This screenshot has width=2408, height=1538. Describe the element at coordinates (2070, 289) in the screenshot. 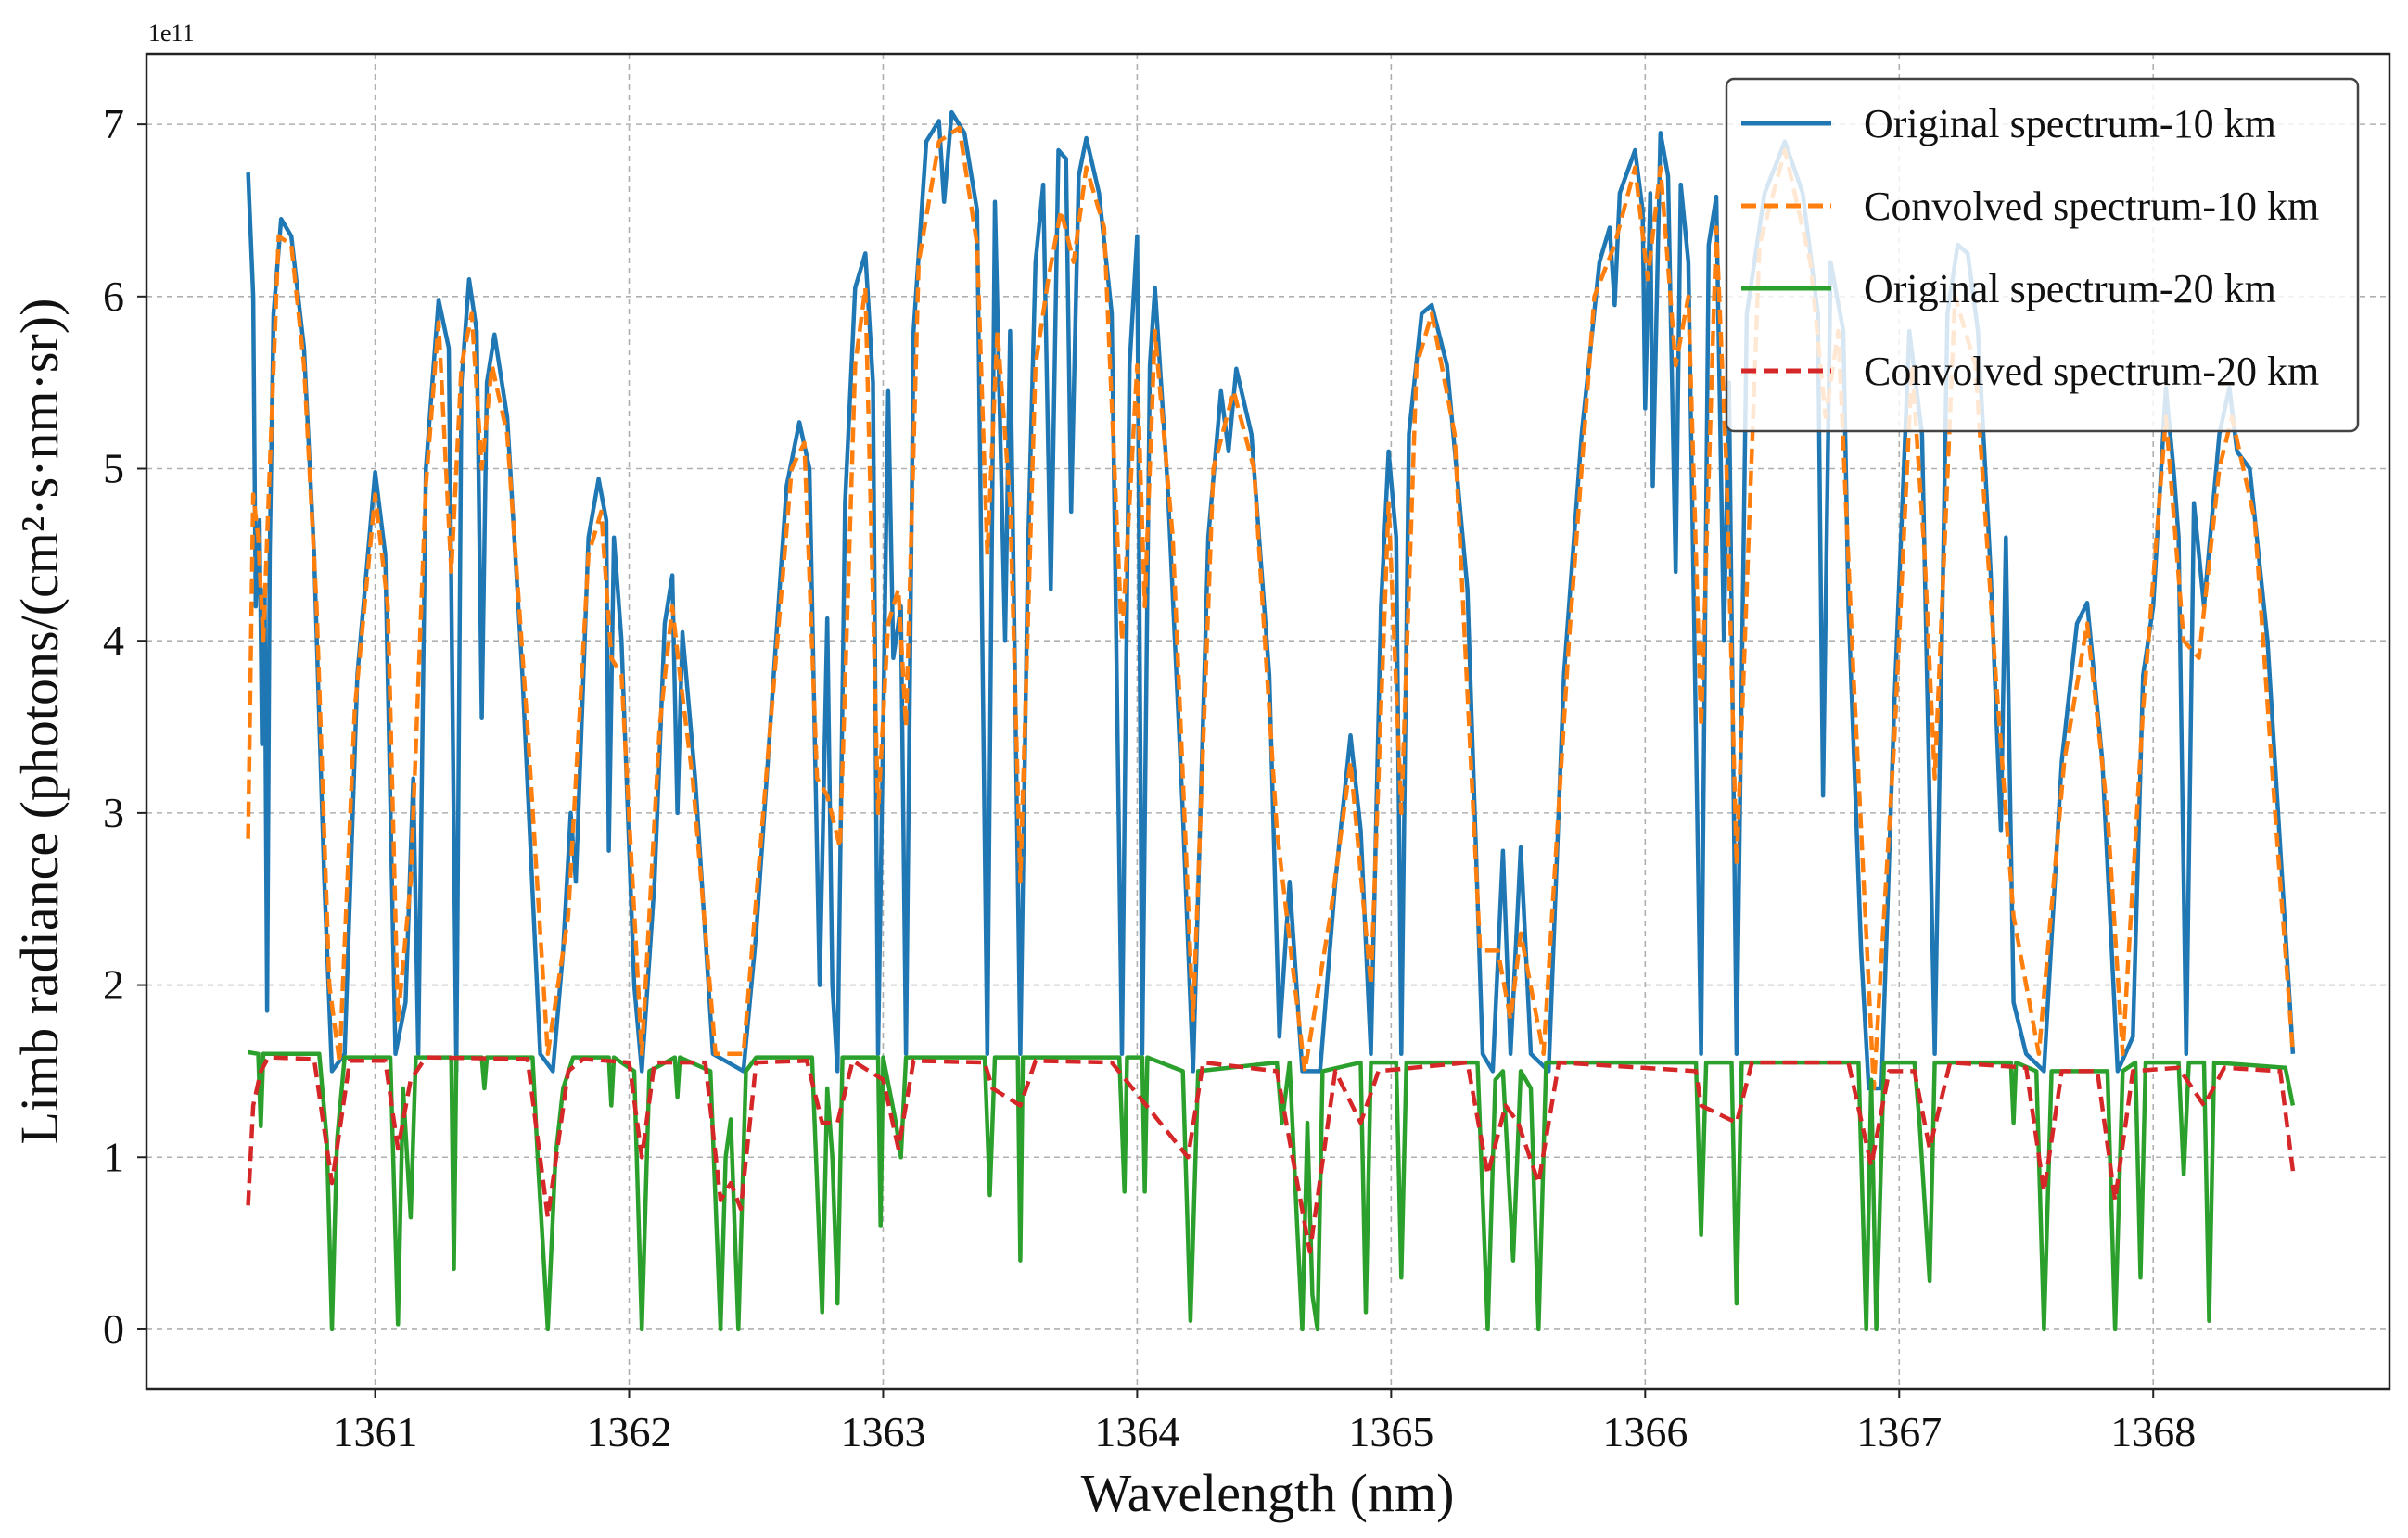

I see `legend-label: Original spectrum-20 km` at that location.